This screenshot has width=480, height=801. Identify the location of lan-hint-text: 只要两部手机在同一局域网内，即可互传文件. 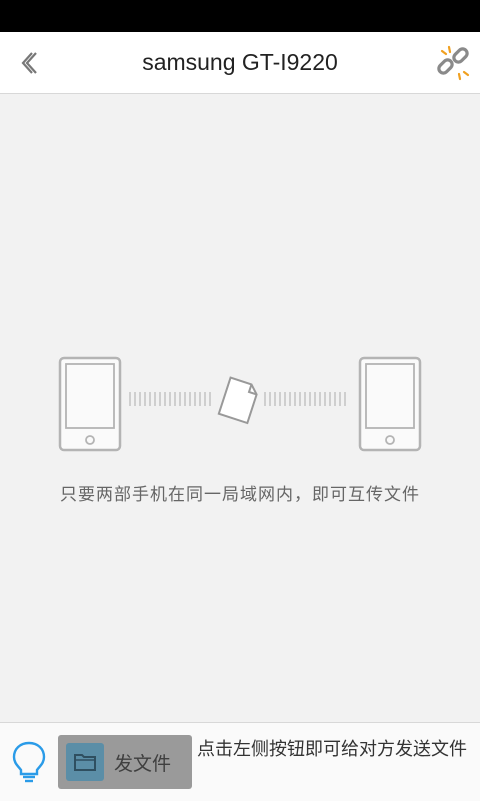
(240, 495).